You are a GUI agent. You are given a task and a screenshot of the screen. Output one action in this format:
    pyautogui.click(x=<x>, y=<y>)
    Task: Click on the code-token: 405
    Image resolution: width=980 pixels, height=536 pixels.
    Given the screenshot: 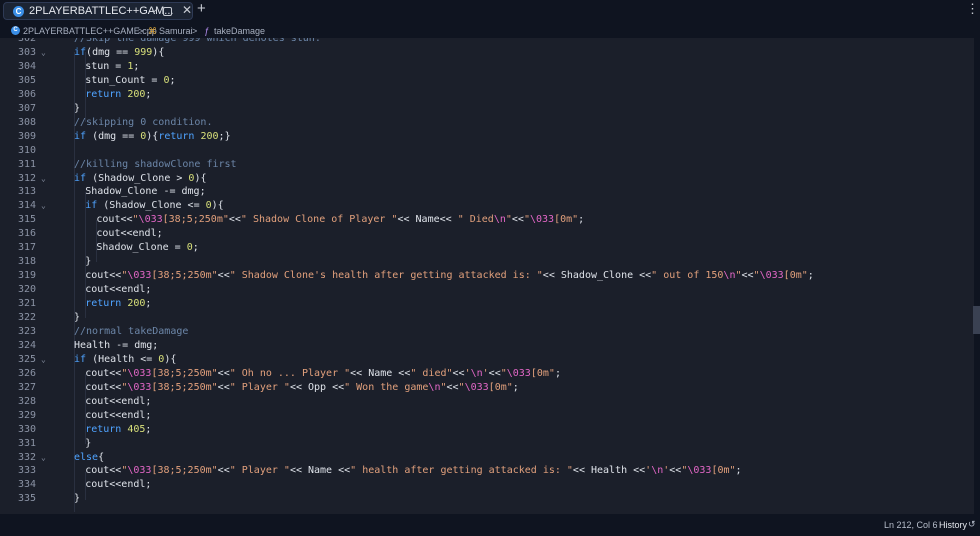 What is the action you would take?
    pyautogui.click(x=136, y=429)
    